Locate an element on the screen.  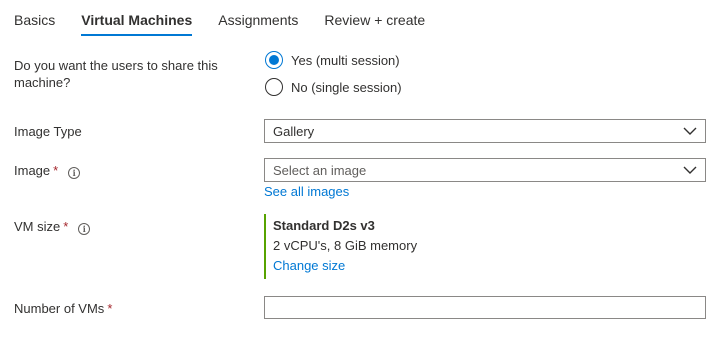
tab-virtual-machines: Virtual Machines is located at coordinates (137, 18).